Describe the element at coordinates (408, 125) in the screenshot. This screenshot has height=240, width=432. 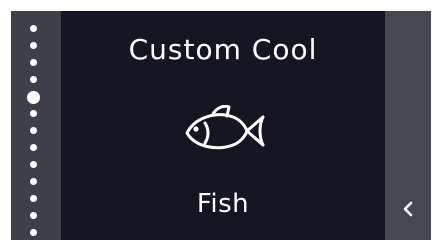
I see `side-panel` at that location.